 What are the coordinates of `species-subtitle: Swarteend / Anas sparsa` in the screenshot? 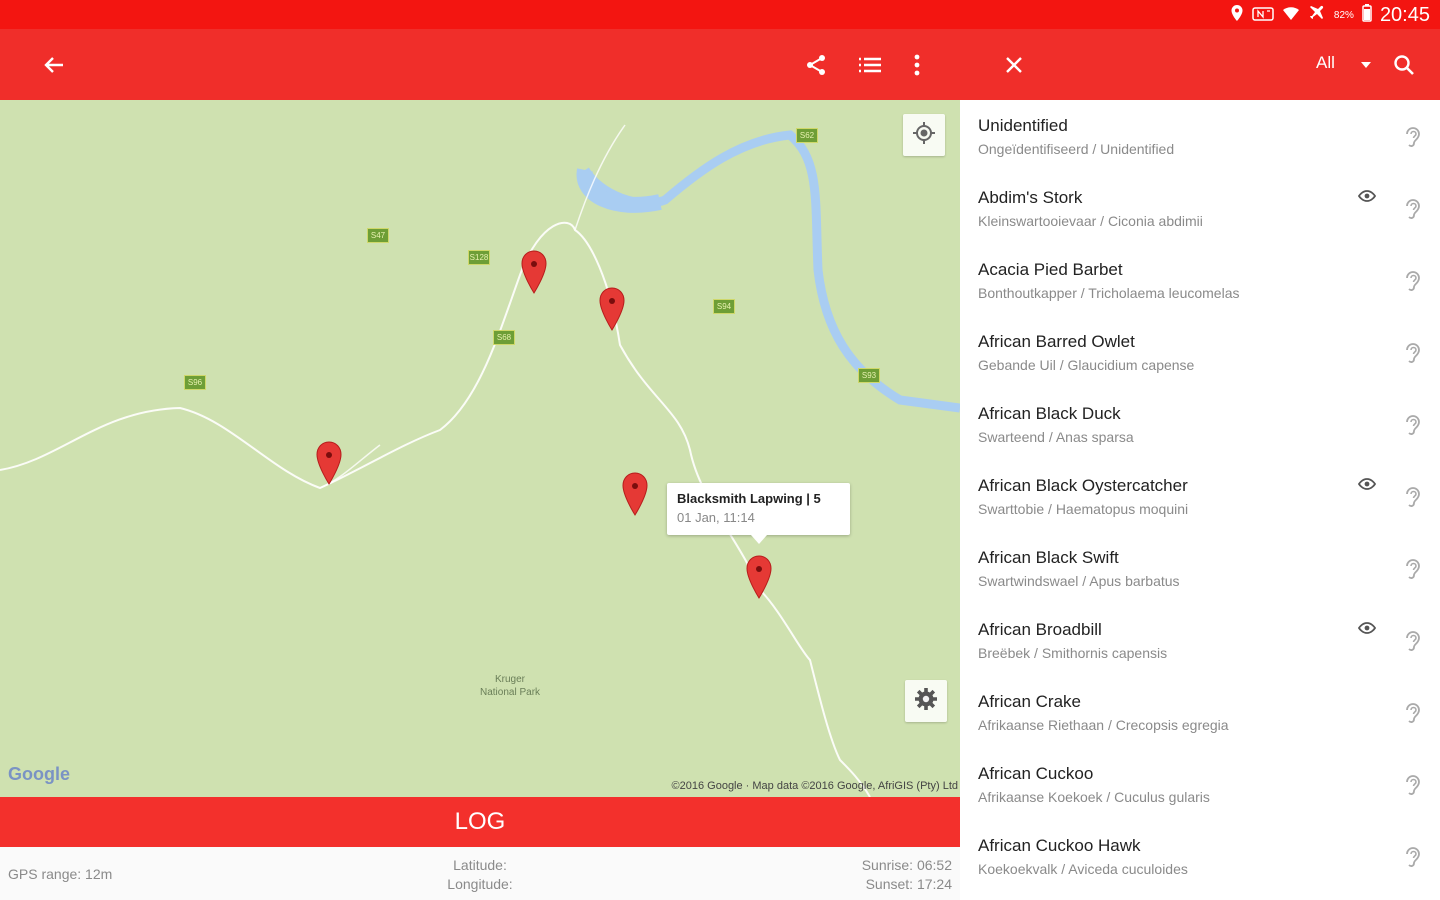 It's located at (1056, 437).